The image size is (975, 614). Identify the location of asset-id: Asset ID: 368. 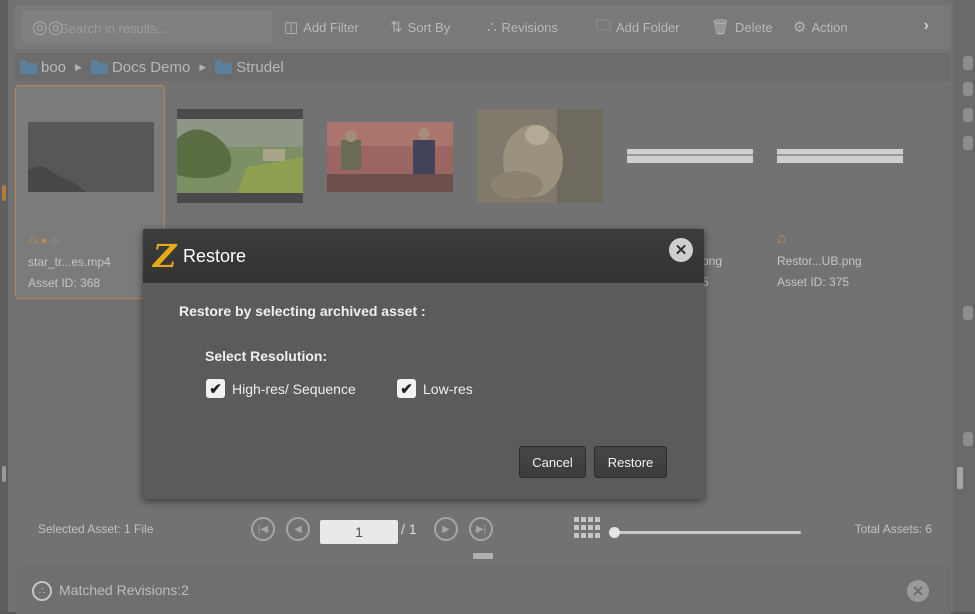
(64, 283).